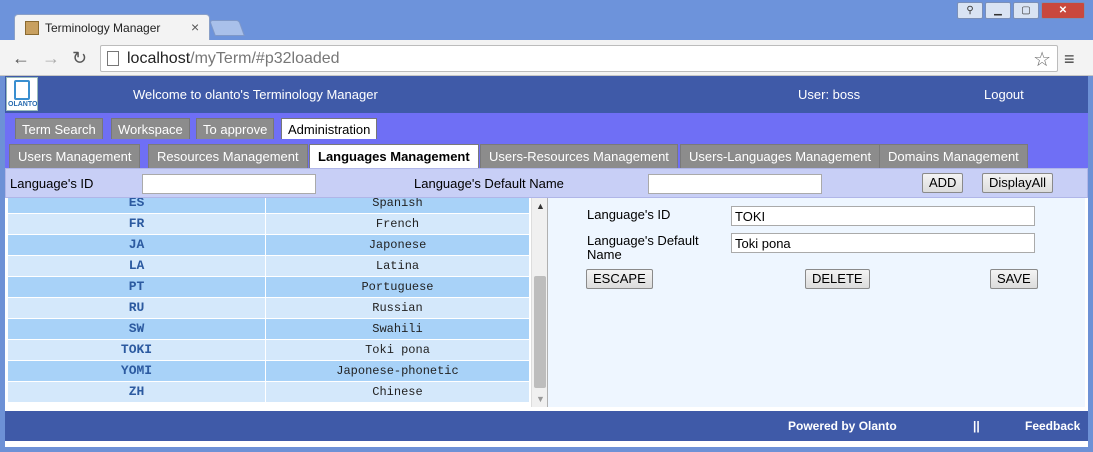 This screenshot has height=452, width=1093. Describe the element at coordinates (397, 287) in the screenshot. I see `language-name-cell: Portuguese` at that location.